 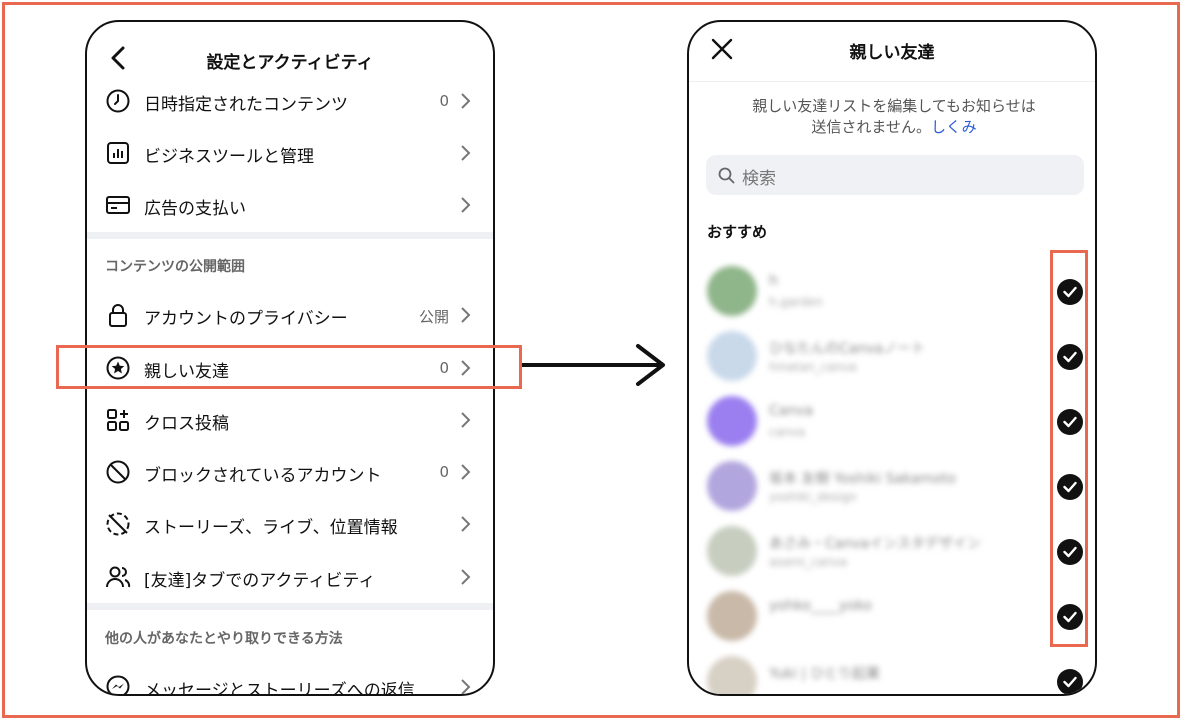 What do you see at coordinates (892, 616) in the screenshot?
I see `friend-row: yohko____yoko` at bounding box center [892, 616].